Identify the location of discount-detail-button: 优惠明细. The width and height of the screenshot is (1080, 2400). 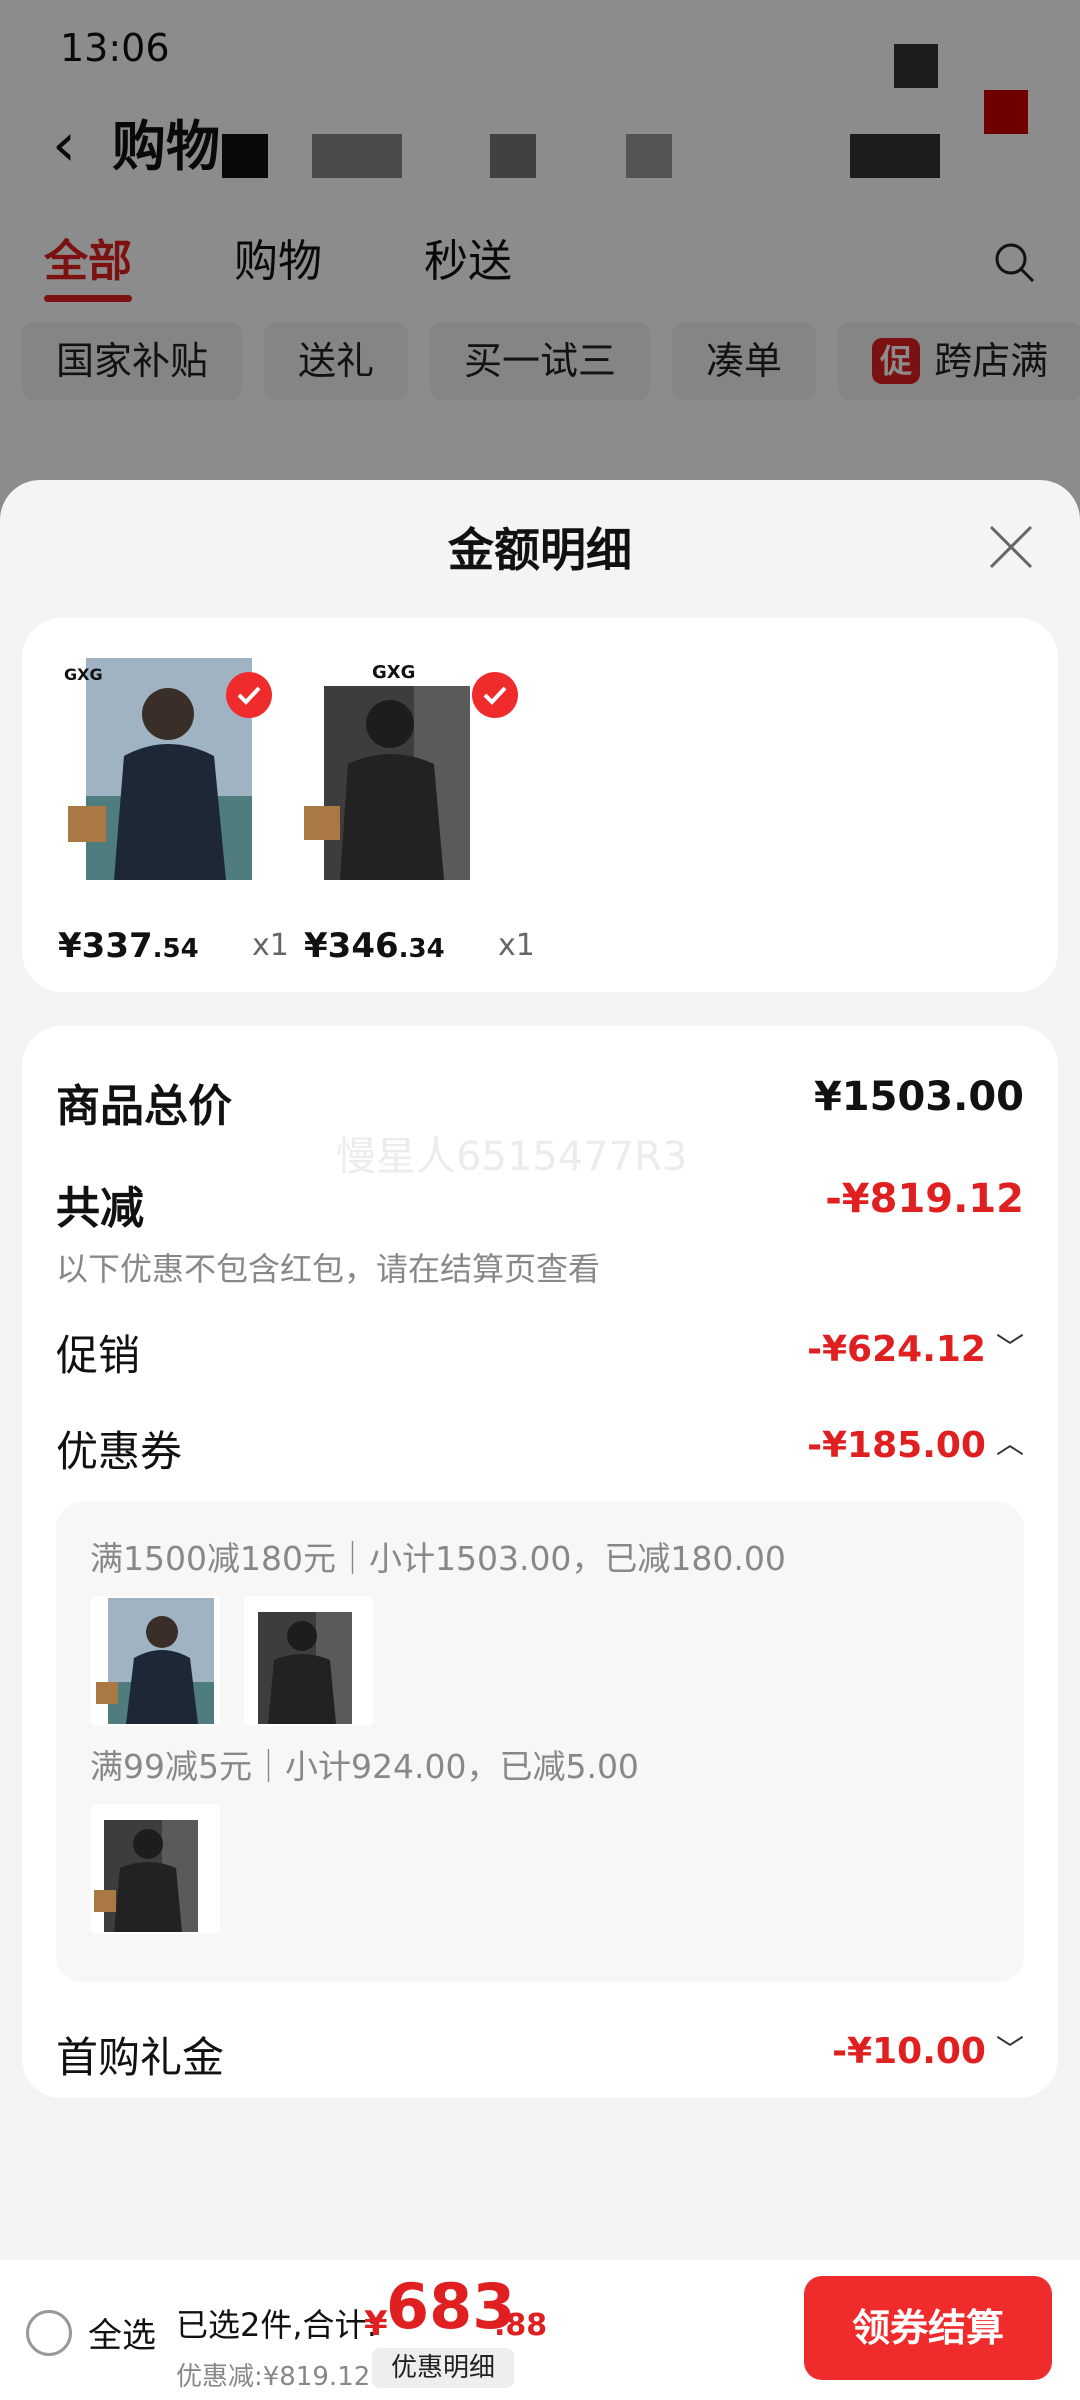
(443, 2368).